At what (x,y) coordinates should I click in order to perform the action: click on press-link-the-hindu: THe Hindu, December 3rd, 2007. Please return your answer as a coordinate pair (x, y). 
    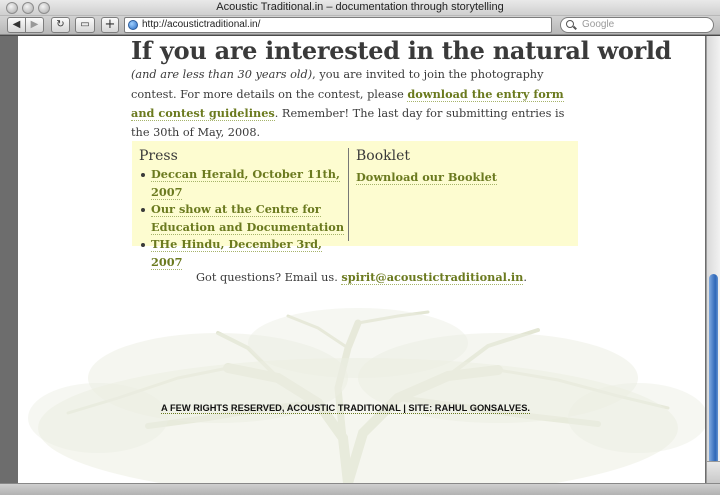
    Looking at the image, I should click on (236, 253).